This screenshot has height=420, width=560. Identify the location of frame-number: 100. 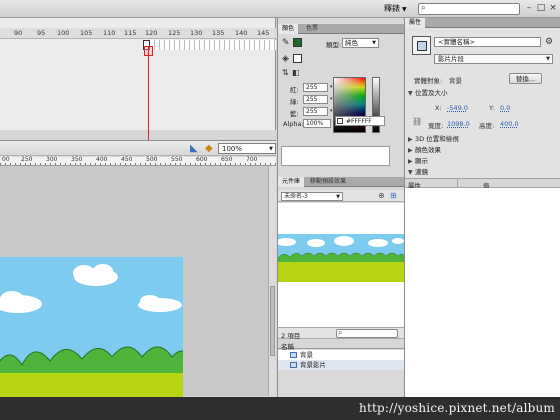
(63, 33).